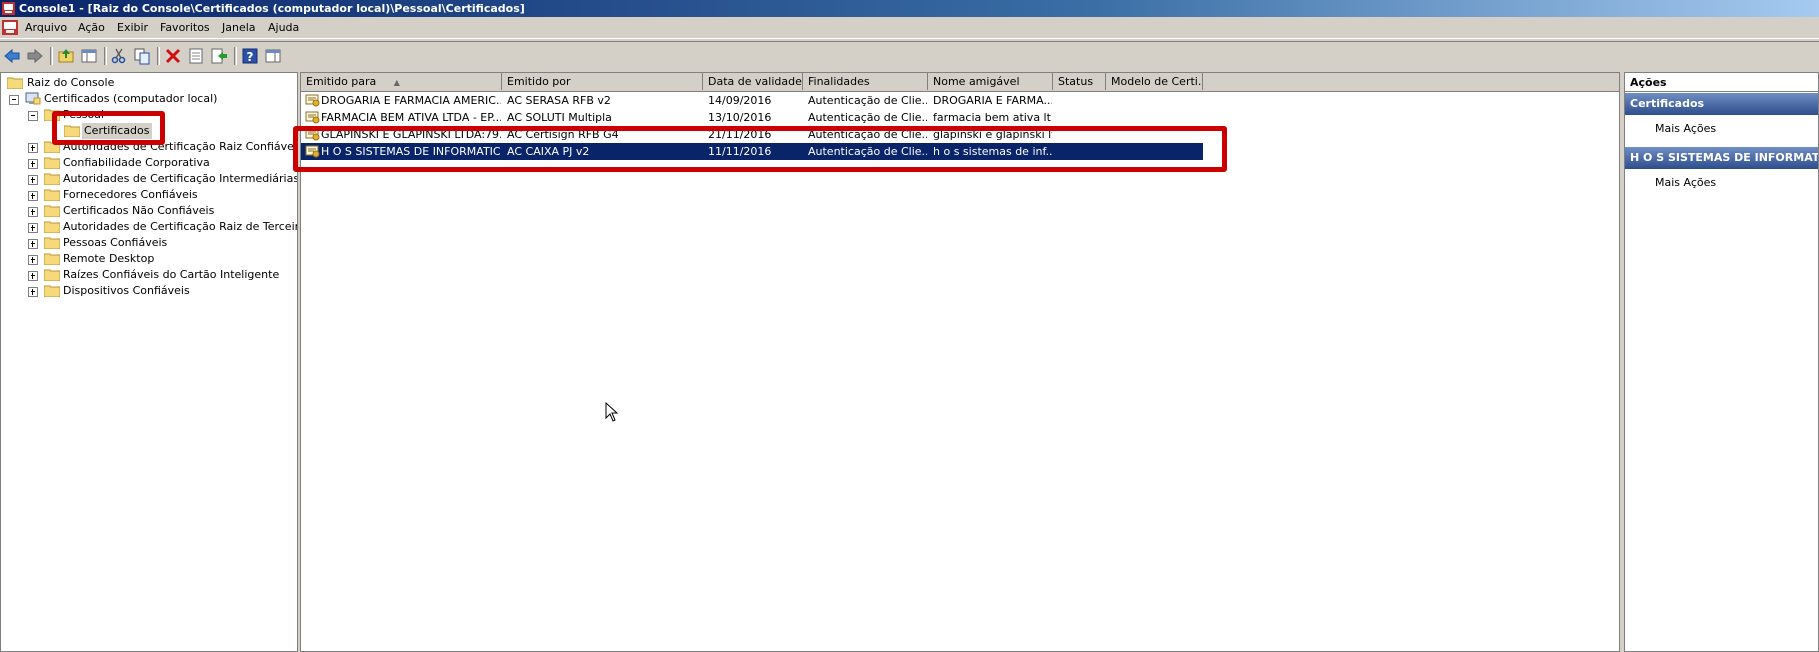  Describe the element at coordinates (865, 81) in the screenshot. I see `column-finalidades: Finalidades` at that location.